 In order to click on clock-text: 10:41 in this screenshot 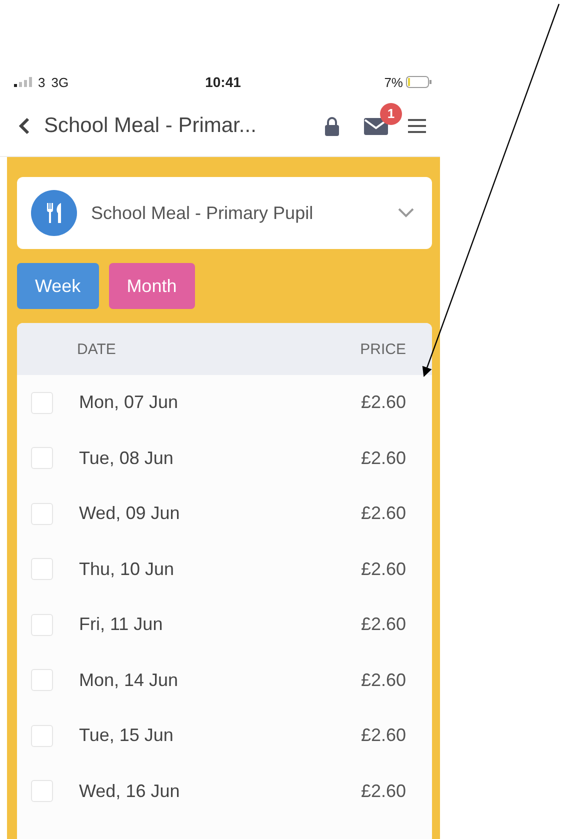, I will do `click(223, 82)`.